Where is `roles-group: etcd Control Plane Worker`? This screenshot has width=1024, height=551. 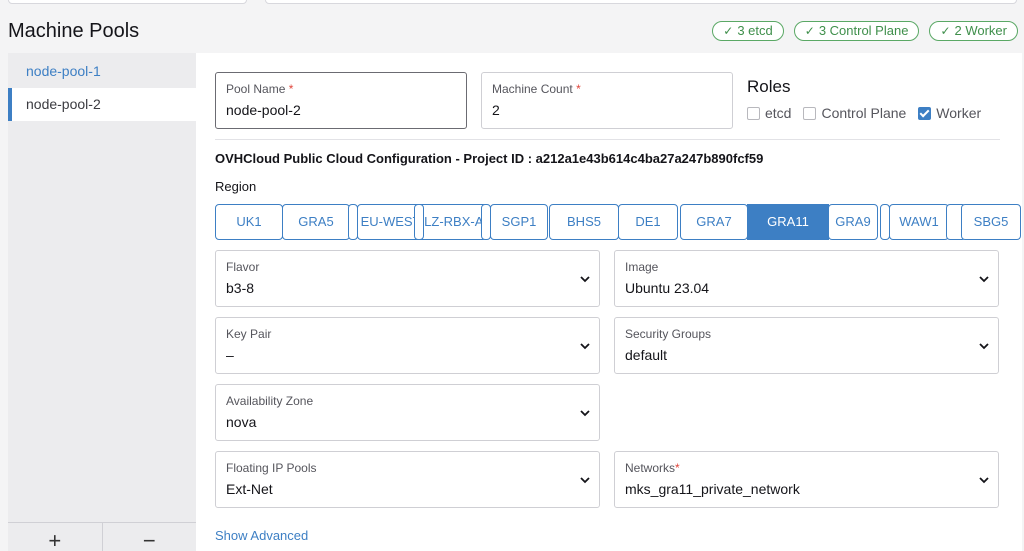 roles-group: etcd Control Plane Worker is located at coordinates (866, 113).